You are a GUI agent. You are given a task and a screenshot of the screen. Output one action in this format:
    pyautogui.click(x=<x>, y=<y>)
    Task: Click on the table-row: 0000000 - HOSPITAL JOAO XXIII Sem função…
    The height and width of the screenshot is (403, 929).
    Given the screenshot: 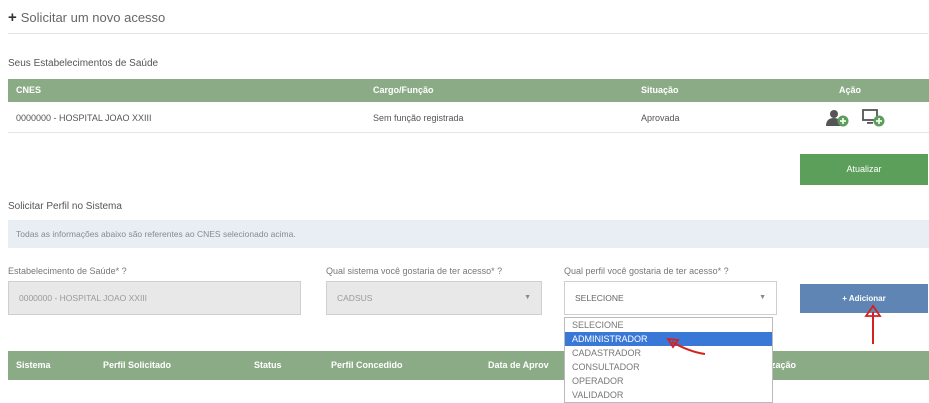 What is the action you would take?
    pyautogui.click(x=468, y=118)
    